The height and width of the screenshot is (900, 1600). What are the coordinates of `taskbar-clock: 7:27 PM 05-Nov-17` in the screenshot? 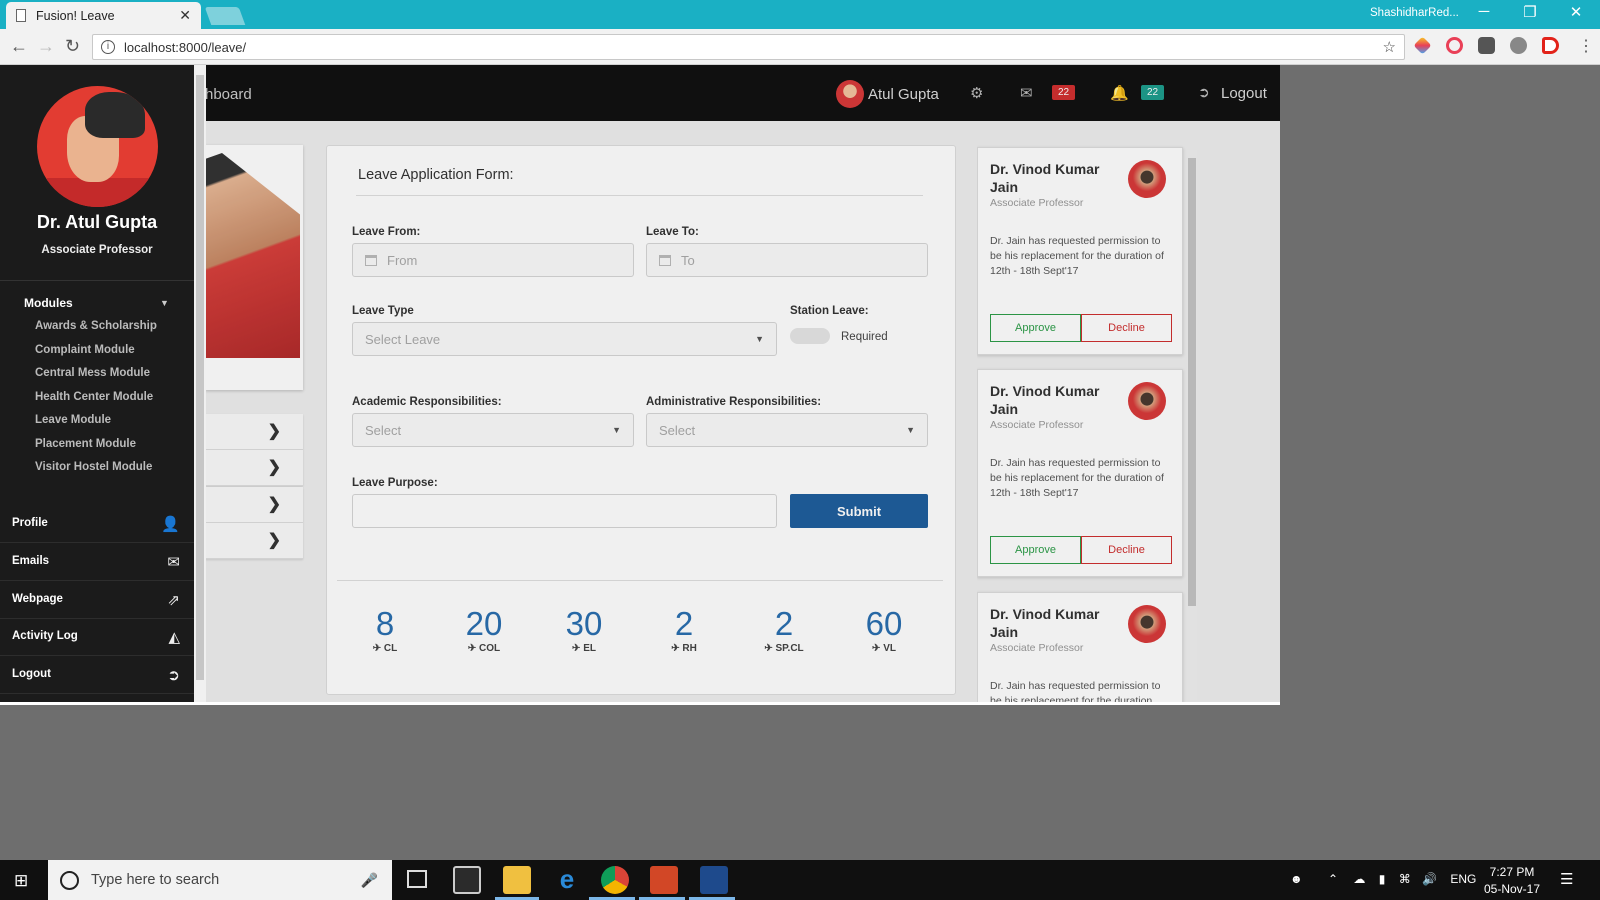 It's located at (1512, 881).